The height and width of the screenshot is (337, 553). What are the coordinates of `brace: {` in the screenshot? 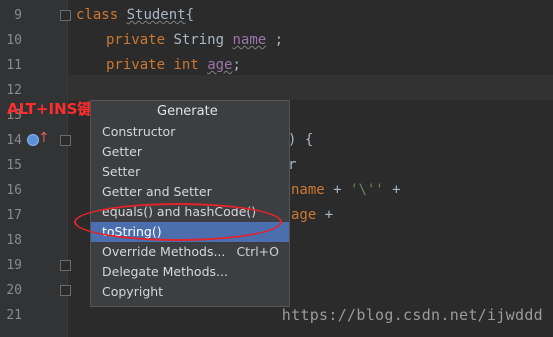 It's located at (190, 15).